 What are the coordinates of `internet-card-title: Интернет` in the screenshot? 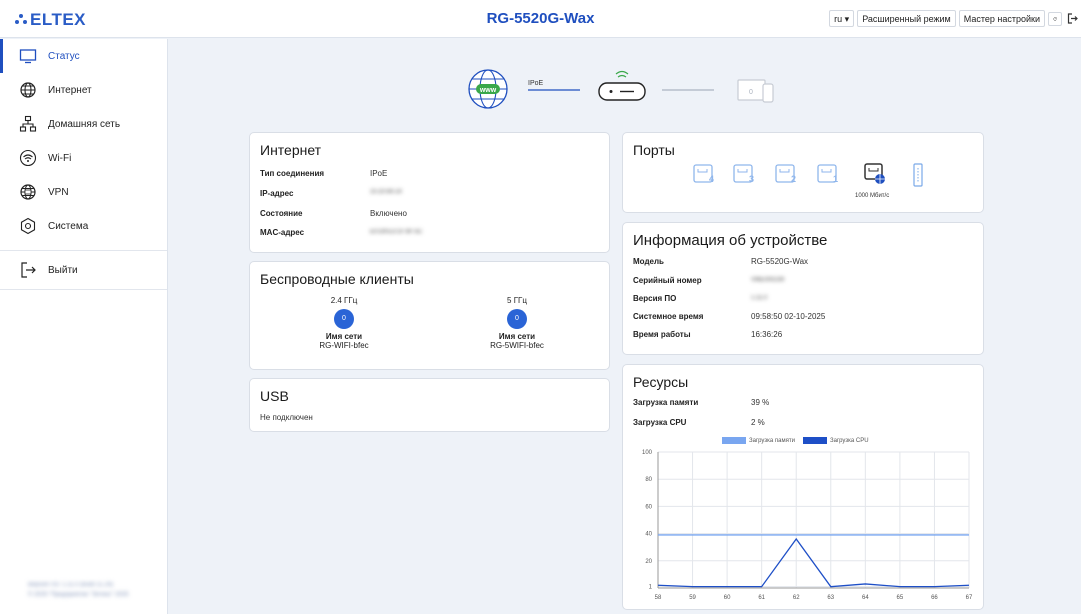 It's located at (291, 150).